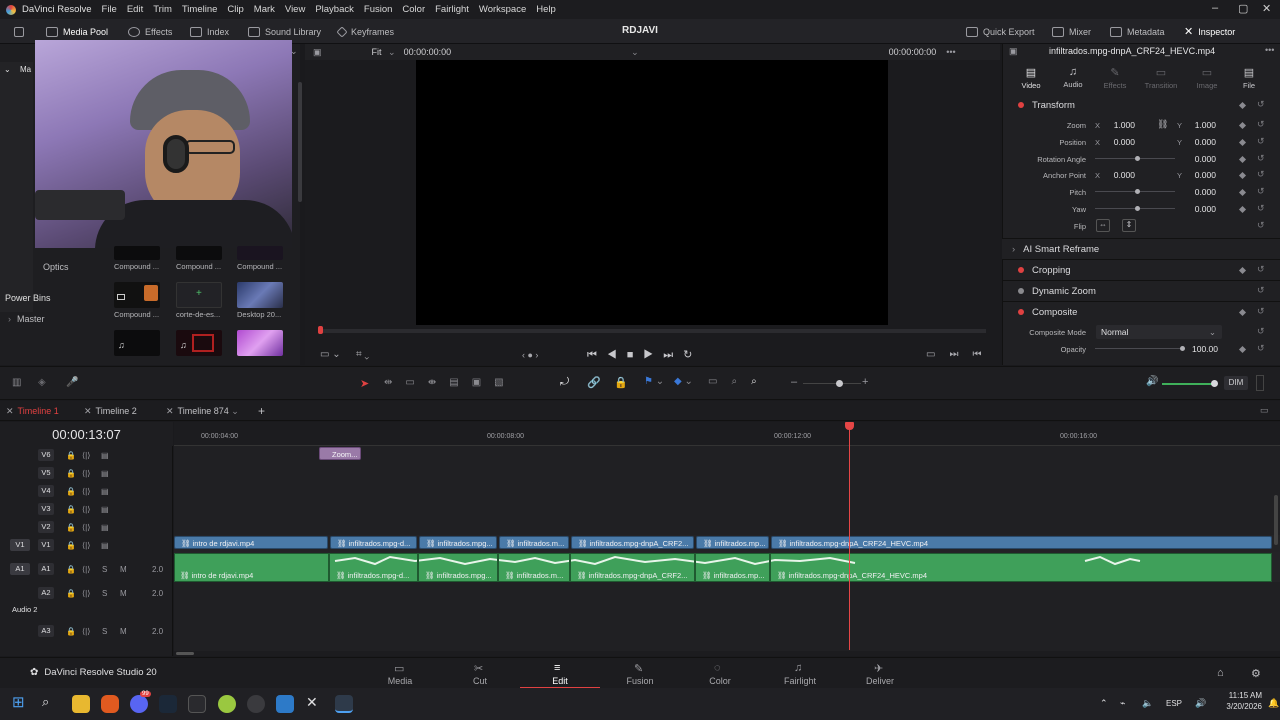 This screenshot has width=1280, height=720. I want to click on timeline-zoom-knob, so click(839, 383).